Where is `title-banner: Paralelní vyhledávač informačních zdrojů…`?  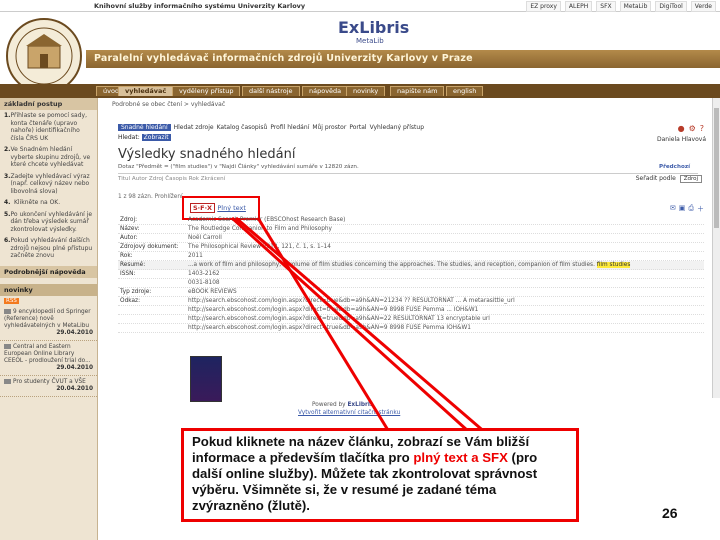
title-banner: Paralelní vyhledávač informačních zdrojů… is located at coordinates (403, 59).